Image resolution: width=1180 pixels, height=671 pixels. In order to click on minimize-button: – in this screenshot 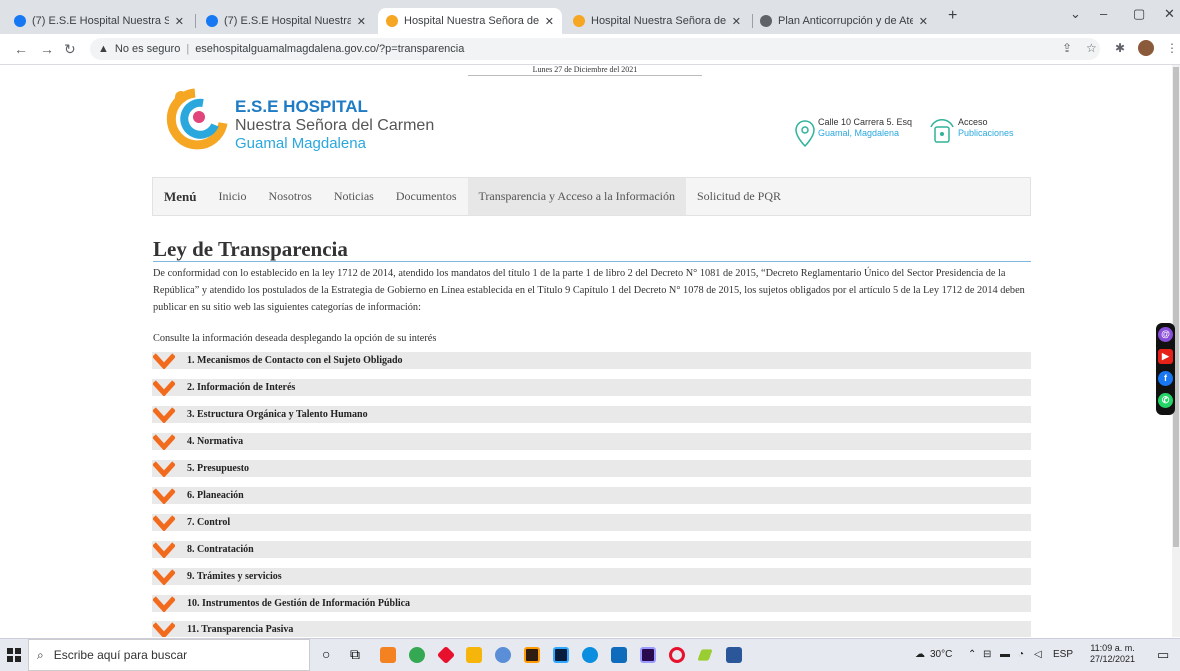, I will do `click(1103, 13)`.